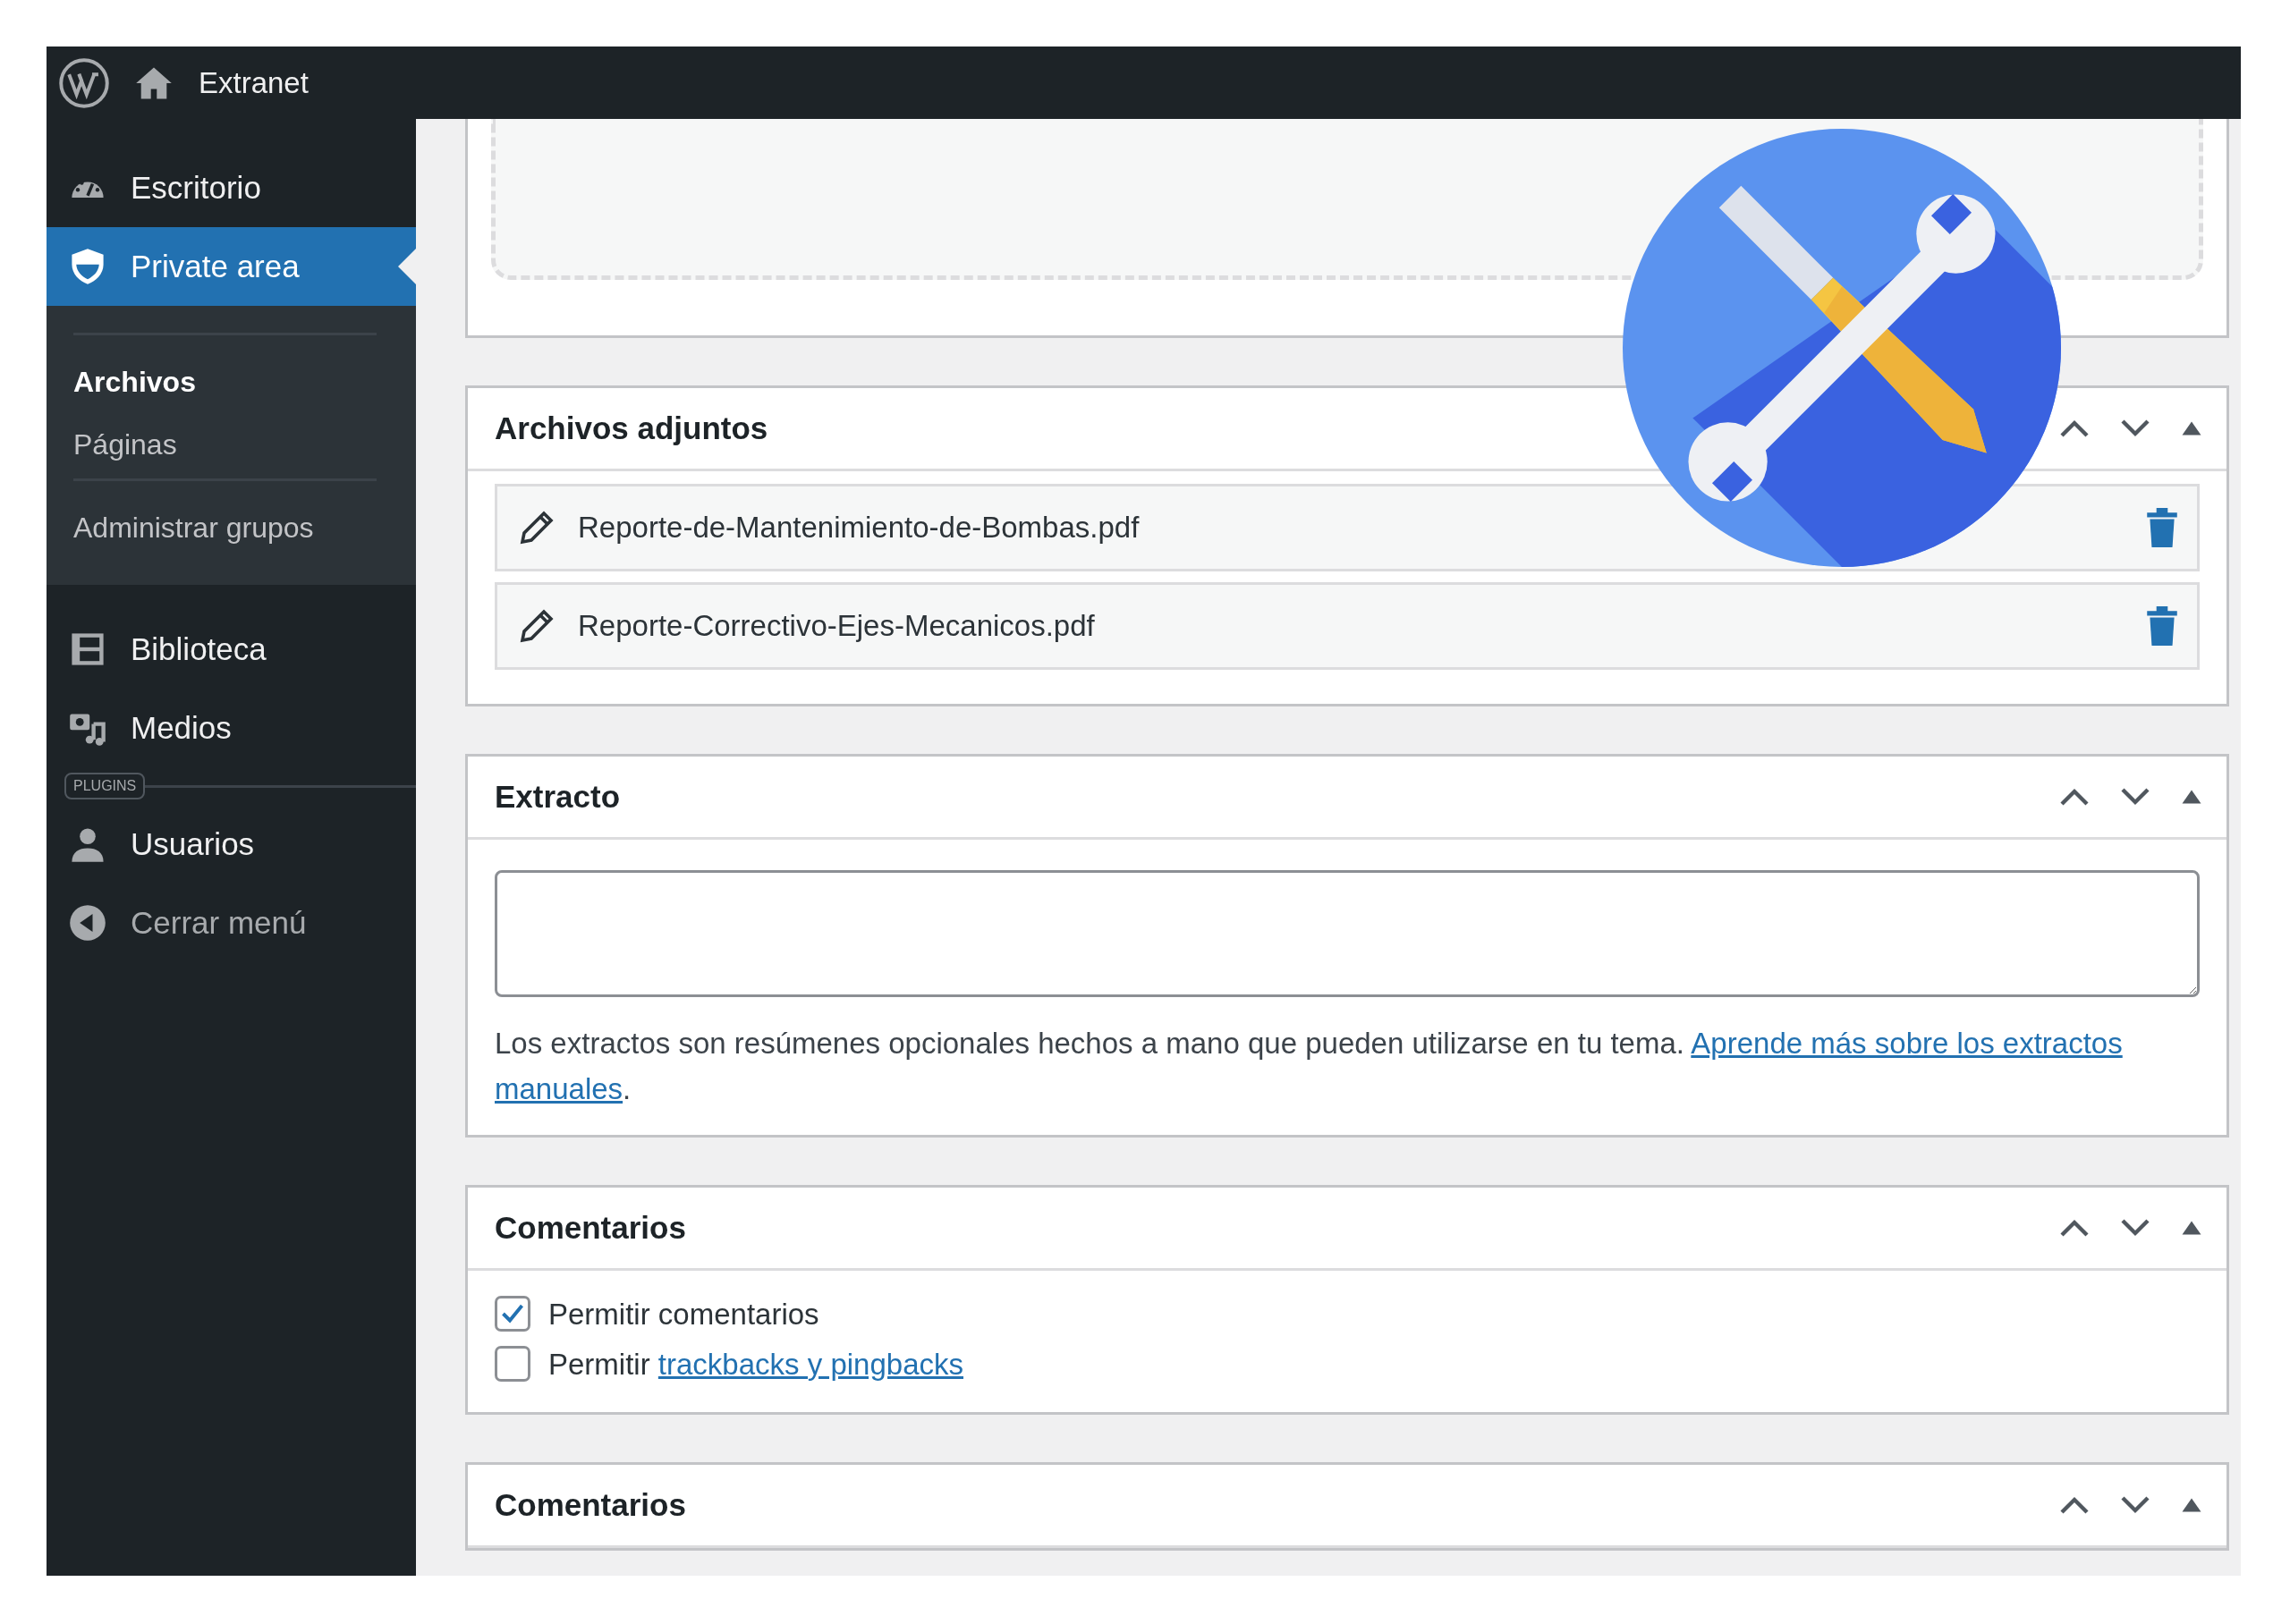 The height and width of the screenshot is (1624, 2290). Describe the element at coordinates (1907, 1043) in the screenshot. I see `learn-more-link: Aprende más sobre los extractos` at that location.